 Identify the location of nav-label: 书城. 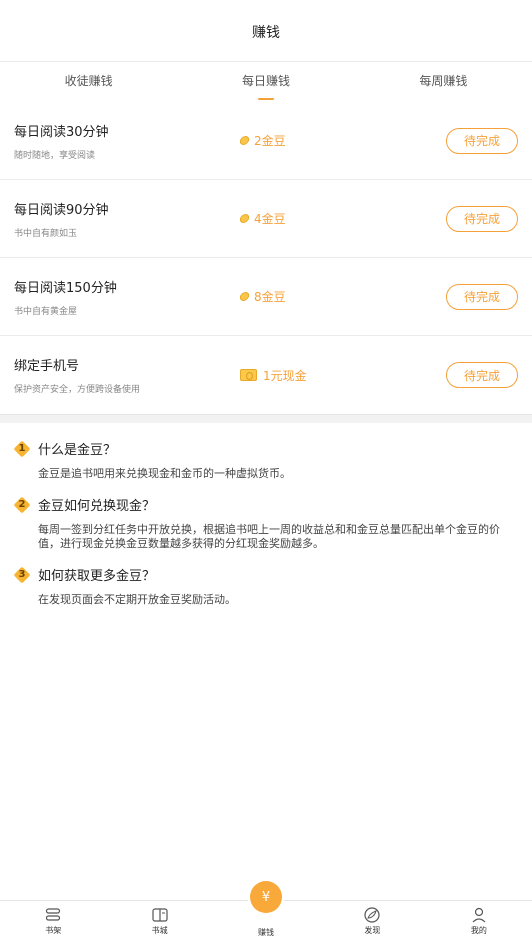
(159, 930).